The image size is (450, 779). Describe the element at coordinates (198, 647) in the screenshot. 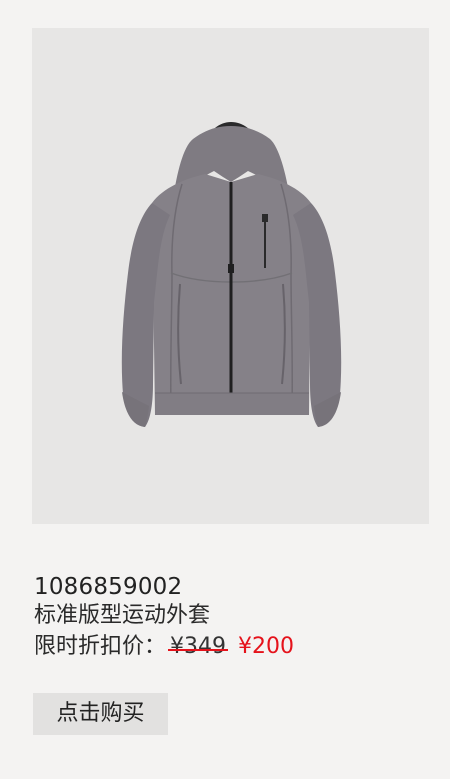

I see `original-price: ¥349` at that location.